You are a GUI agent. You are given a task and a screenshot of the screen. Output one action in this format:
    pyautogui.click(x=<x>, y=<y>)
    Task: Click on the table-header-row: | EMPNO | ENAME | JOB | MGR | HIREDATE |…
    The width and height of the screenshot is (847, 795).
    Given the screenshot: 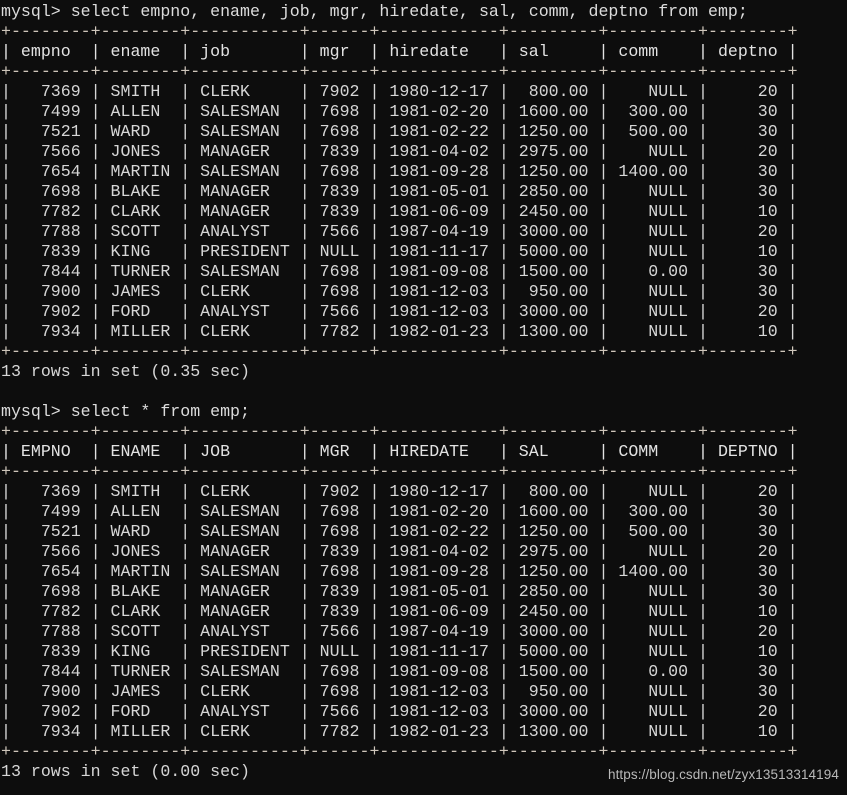 What is the action you would take?
    pyautogui.click(x=399, y=451)
    